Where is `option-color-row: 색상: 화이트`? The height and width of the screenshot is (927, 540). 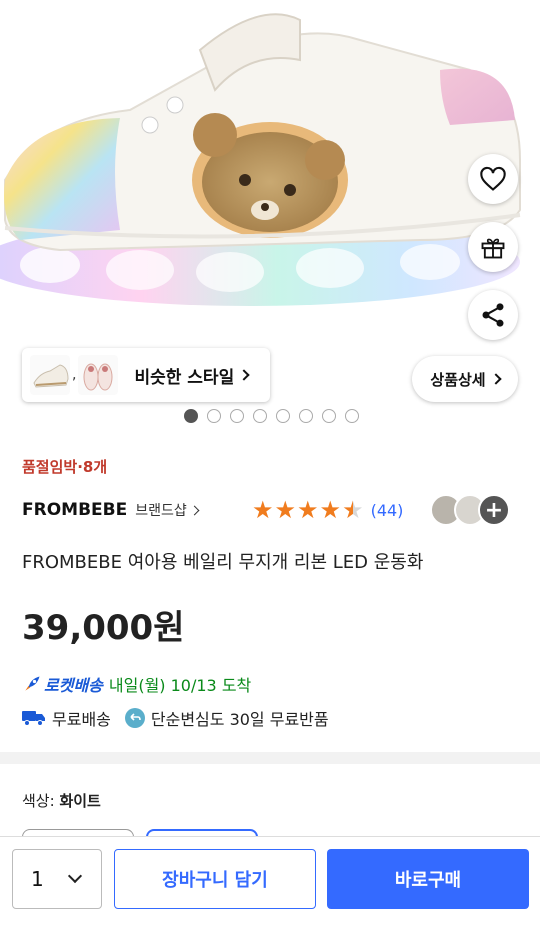 option-color-row: 색상: 화이트 is located at coordinates (61, 800).